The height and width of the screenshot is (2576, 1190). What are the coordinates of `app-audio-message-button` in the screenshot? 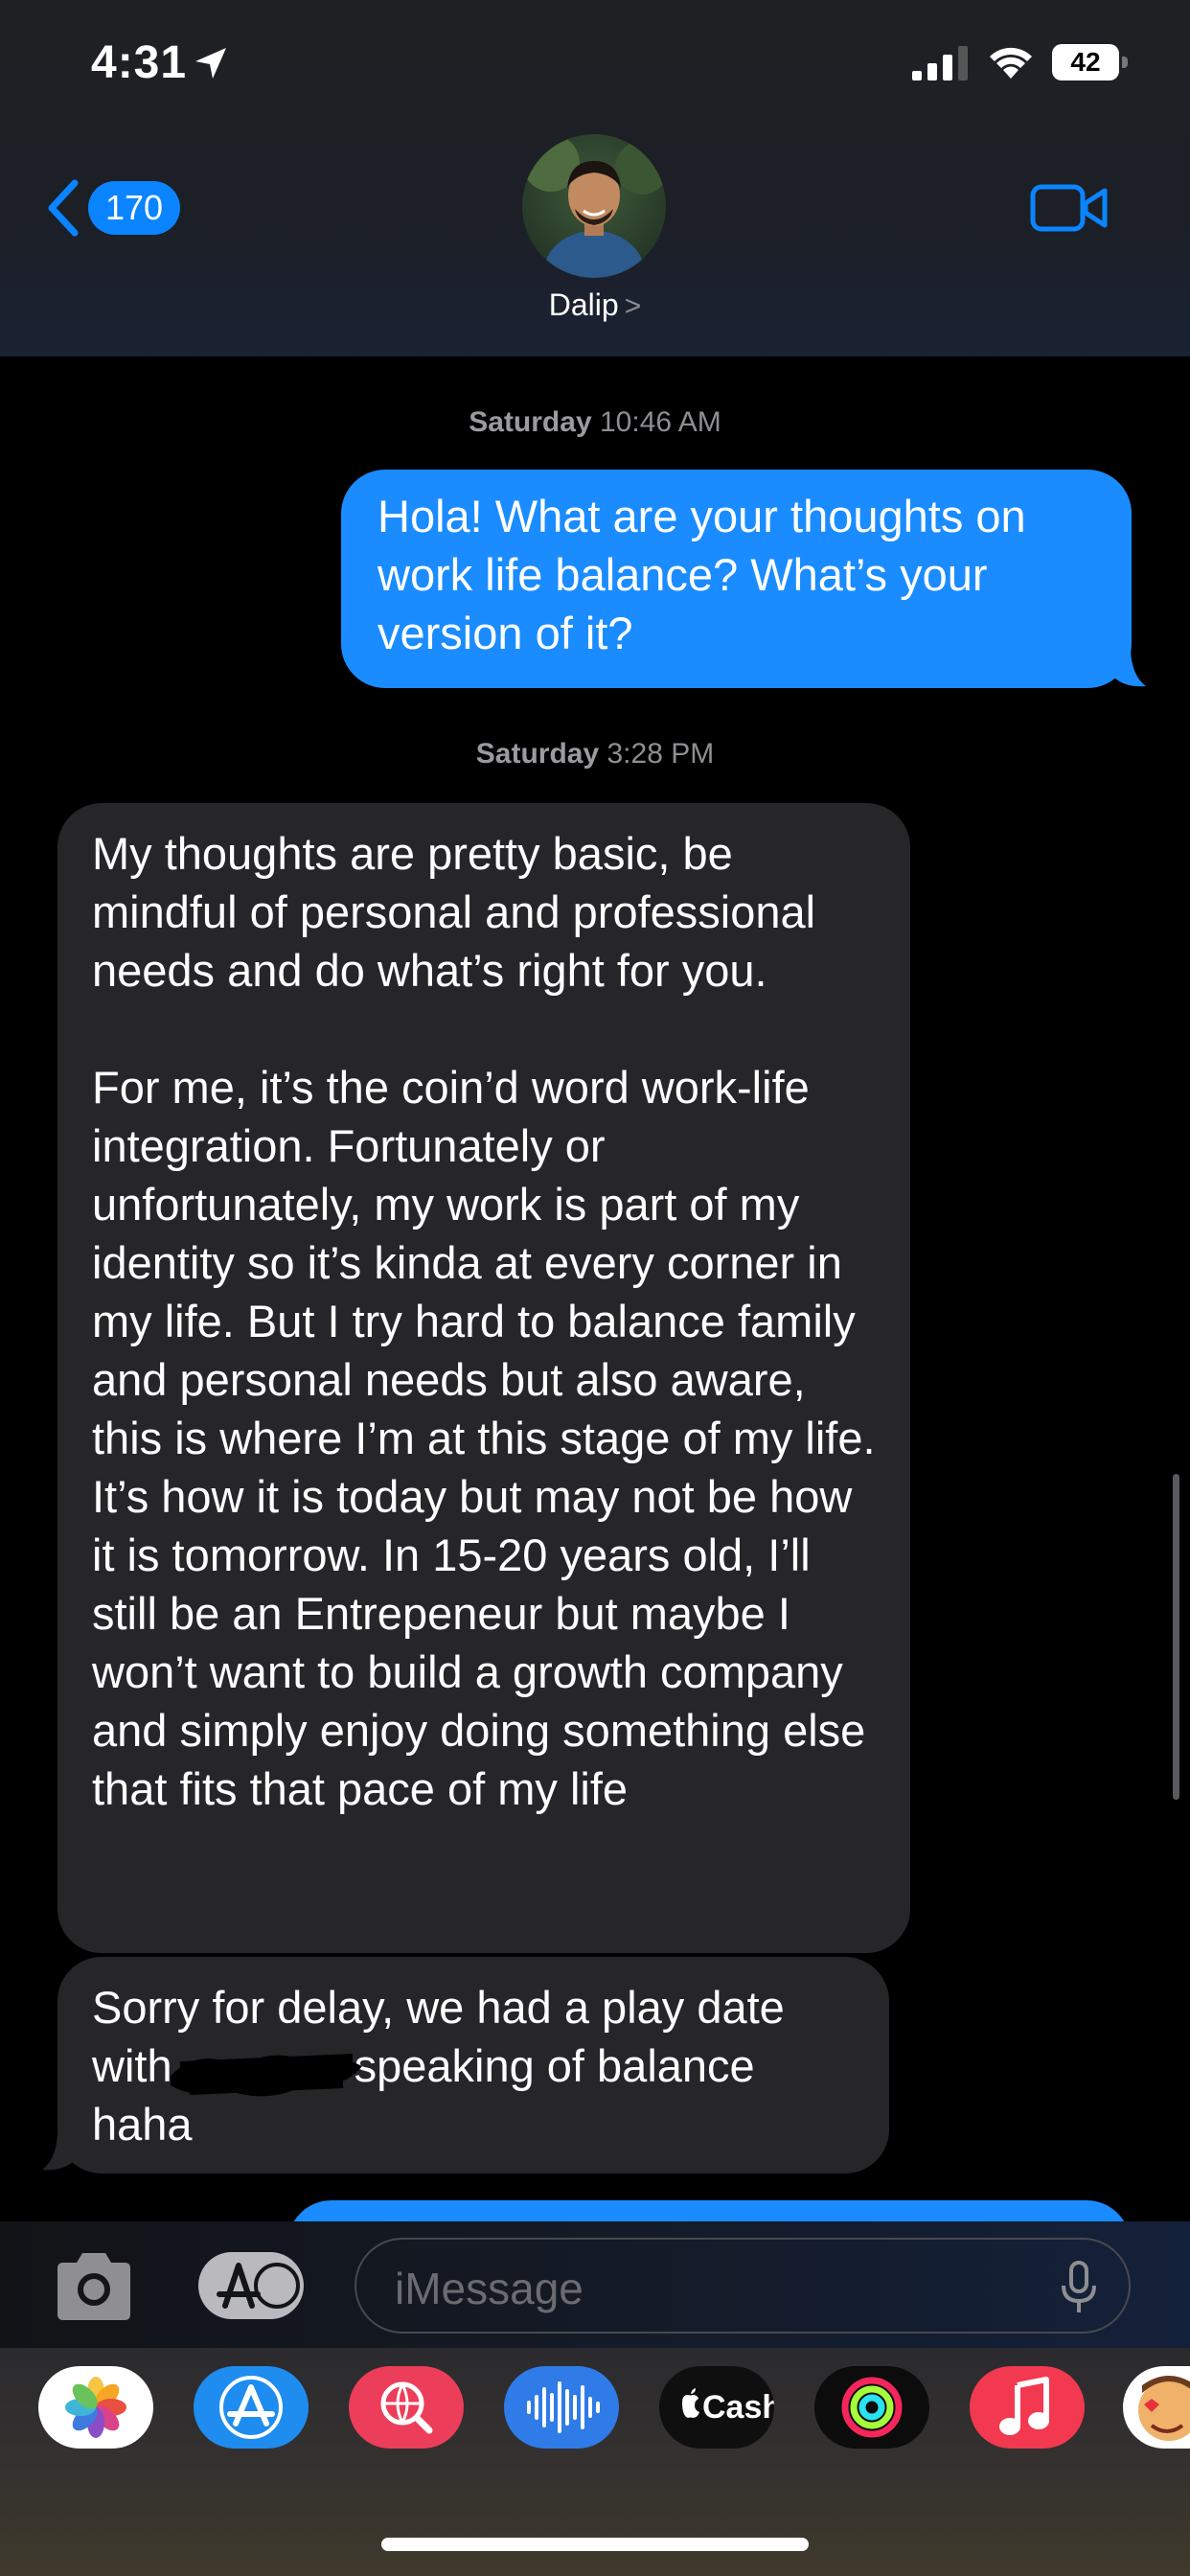 It's located at (561, 2407).